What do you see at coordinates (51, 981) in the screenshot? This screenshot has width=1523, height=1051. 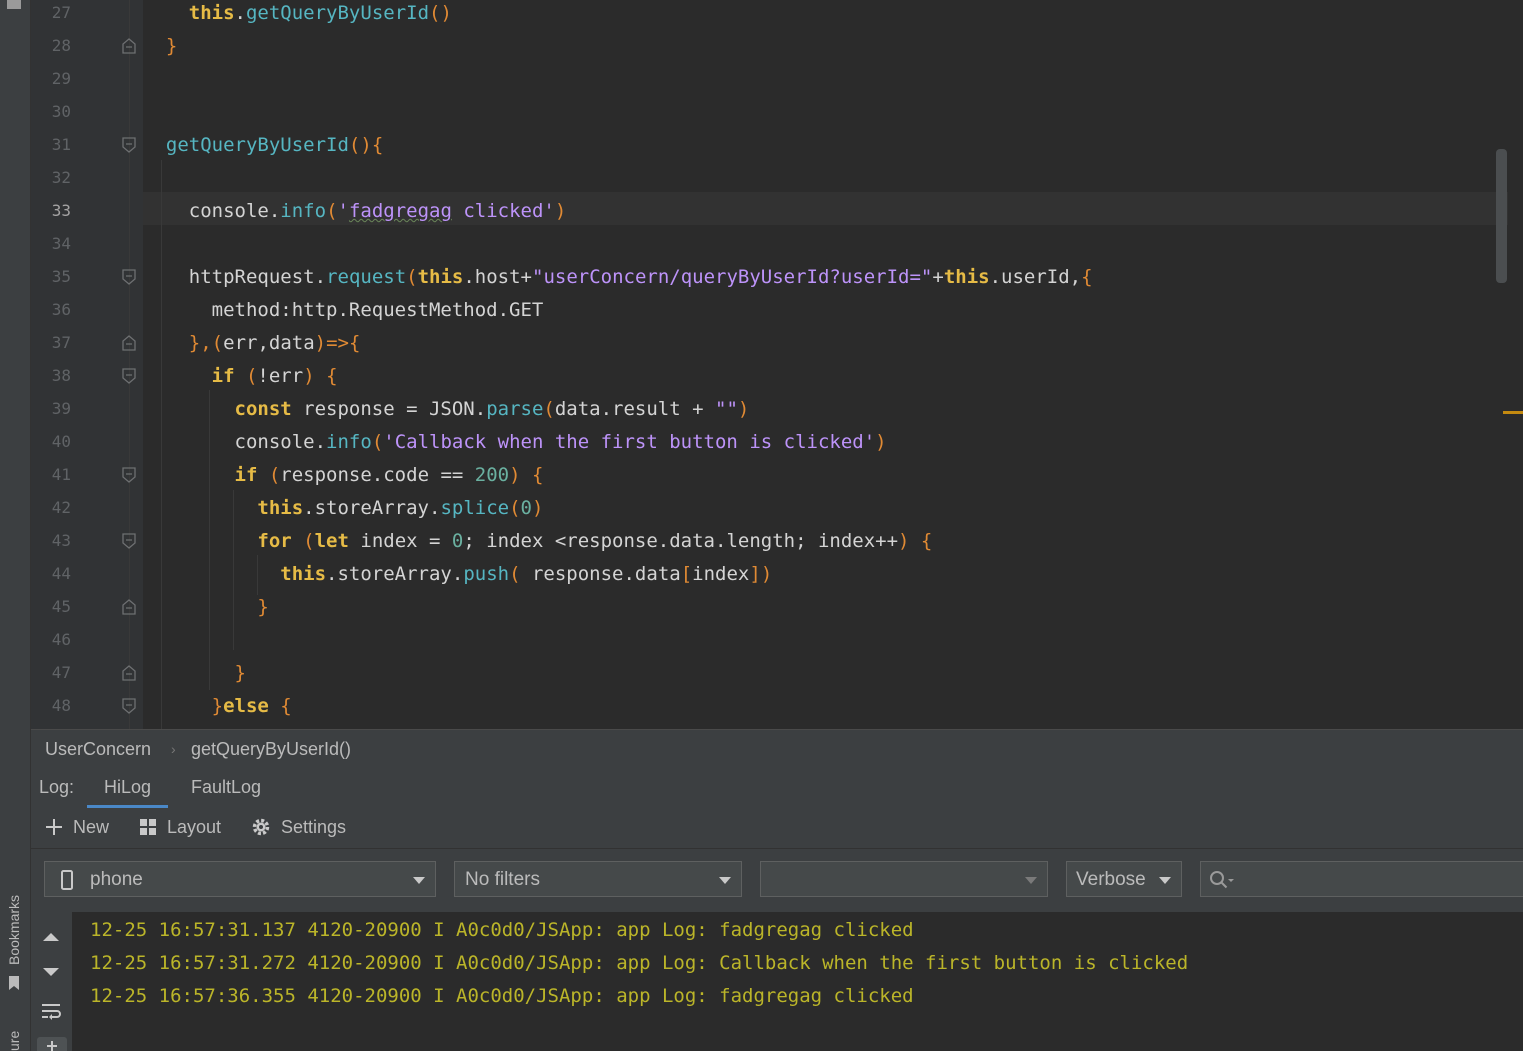 I see `log-side-toolbar` at bounding box center [51, 981].